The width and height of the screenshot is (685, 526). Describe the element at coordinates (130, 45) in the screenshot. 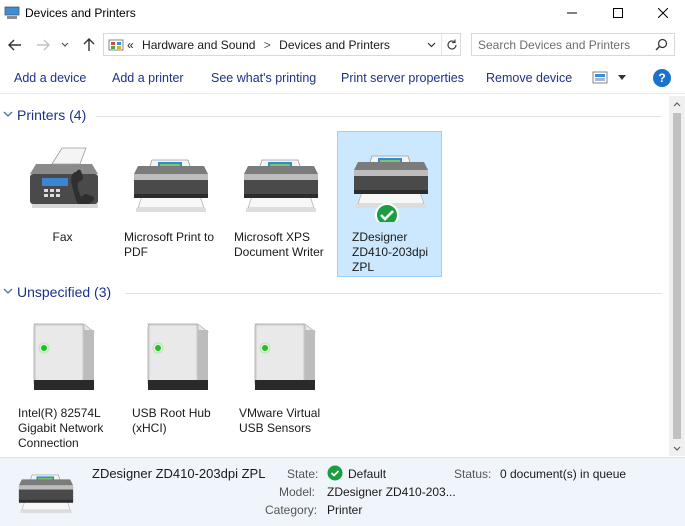

I see `breadcrumb-overflow: «` at that location.